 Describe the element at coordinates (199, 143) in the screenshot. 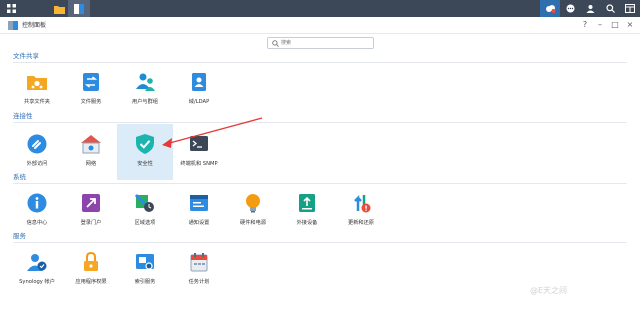

I see `terminal-snmp-icon` at that location.